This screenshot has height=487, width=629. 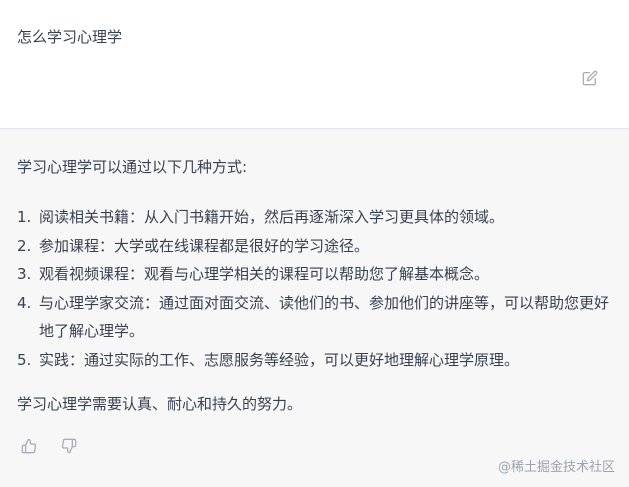 What do you see at coordinates (24, 359) in the screenshot?
I see `list-item-number: 5.` at bounding box center [24, 359].